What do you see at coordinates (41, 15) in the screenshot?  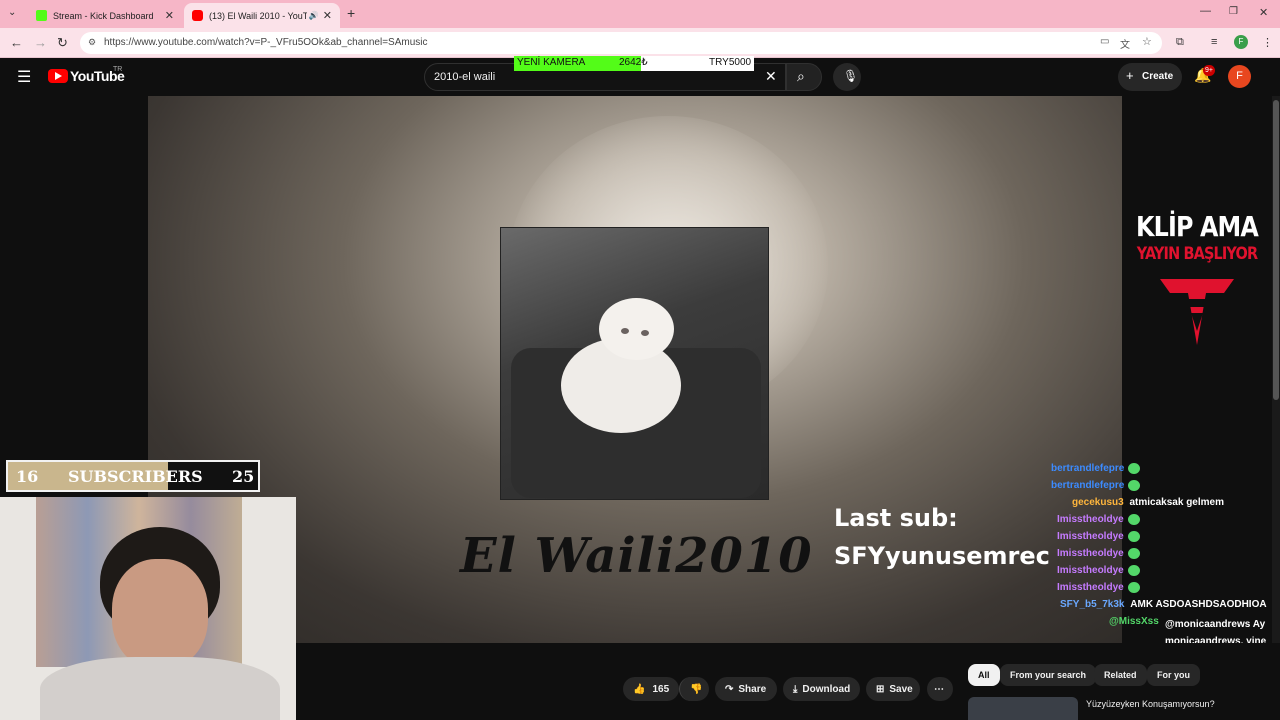 I see `kick-favicon-icon` at bounding box center [41, 15].